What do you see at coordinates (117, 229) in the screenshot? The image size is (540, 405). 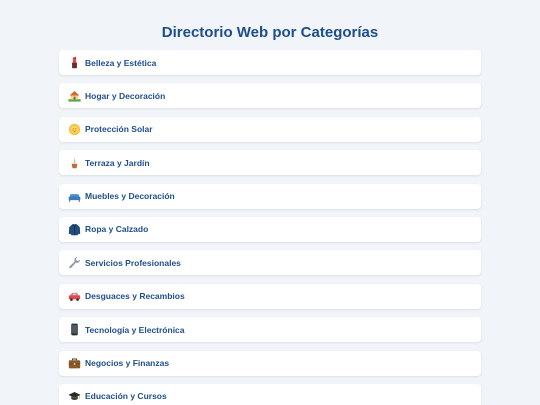 I see `category-label: Ropa y Calzado` at bounding box center [117, 229].